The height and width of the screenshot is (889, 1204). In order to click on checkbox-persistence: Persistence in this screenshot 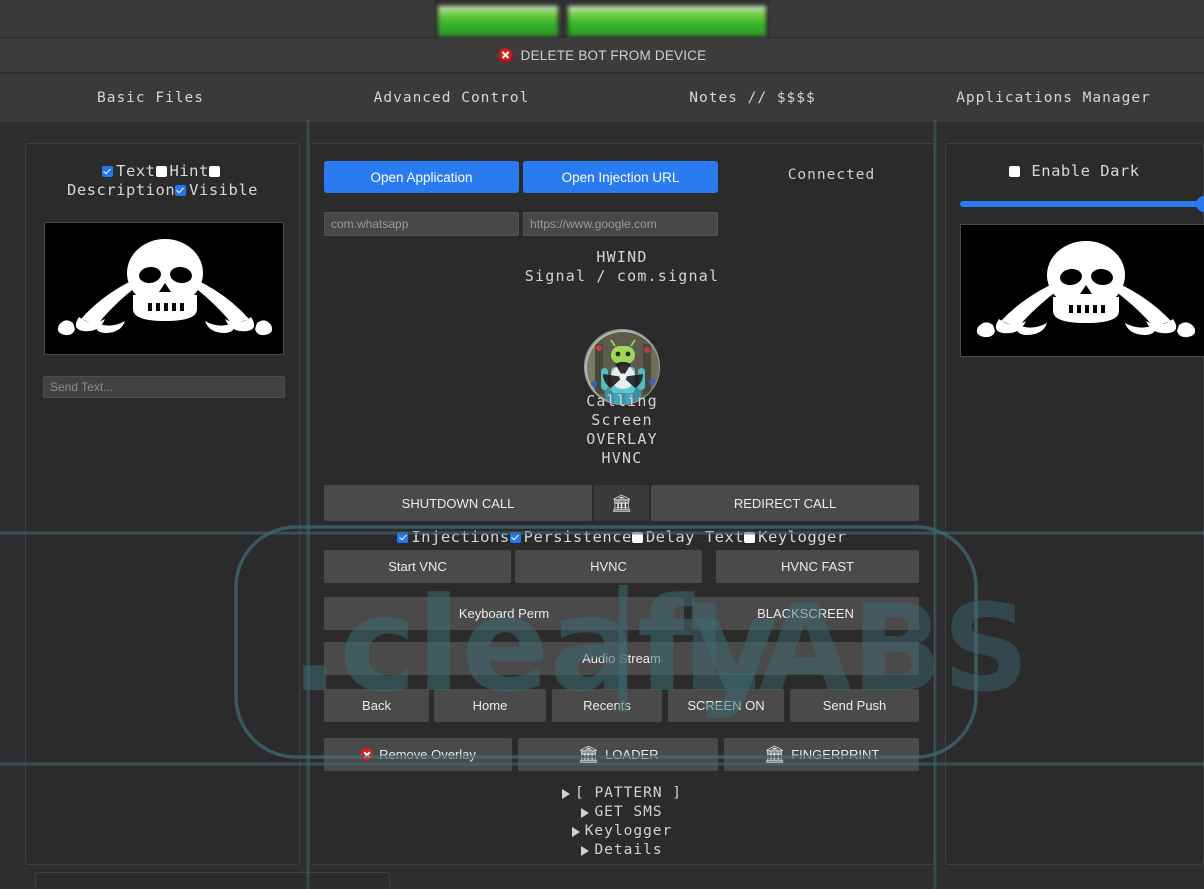, I will do `click(570, 537)`.